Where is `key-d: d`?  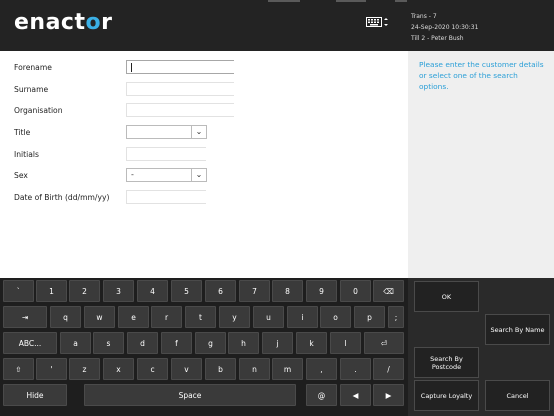 key-d: d is located at coordinates (142, 343).